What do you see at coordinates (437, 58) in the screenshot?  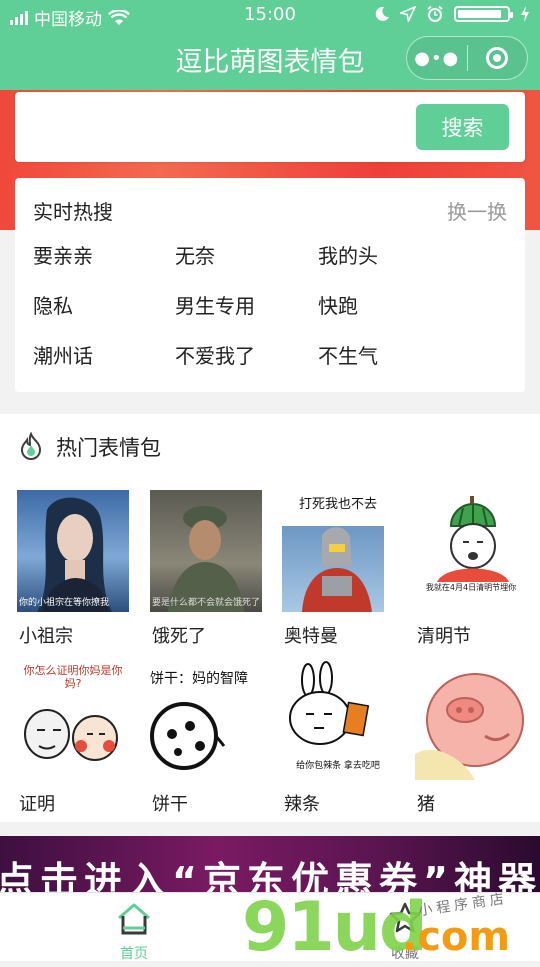 I see `more-dots-icon: ●•●` at bounding box center [437, 58].